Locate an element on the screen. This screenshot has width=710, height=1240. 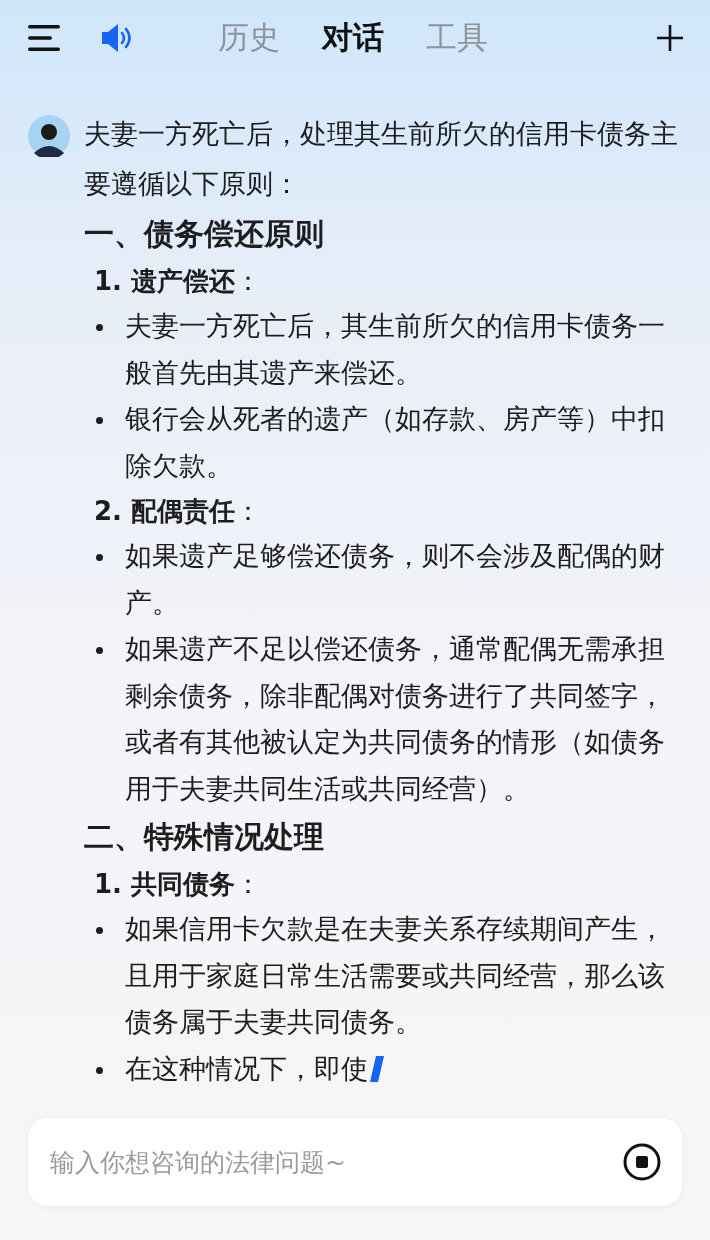
avatar-icon is located at coordinates (49, 136).